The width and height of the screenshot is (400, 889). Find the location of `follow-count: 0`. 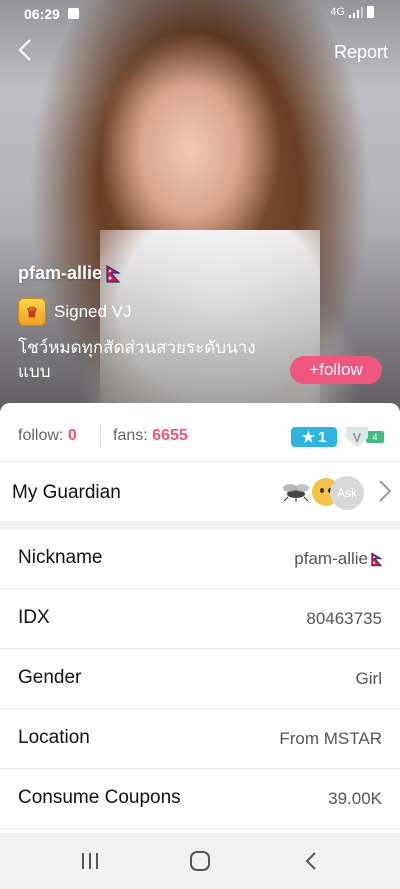

follow-count: 0 is located at coordinates (72, 435).